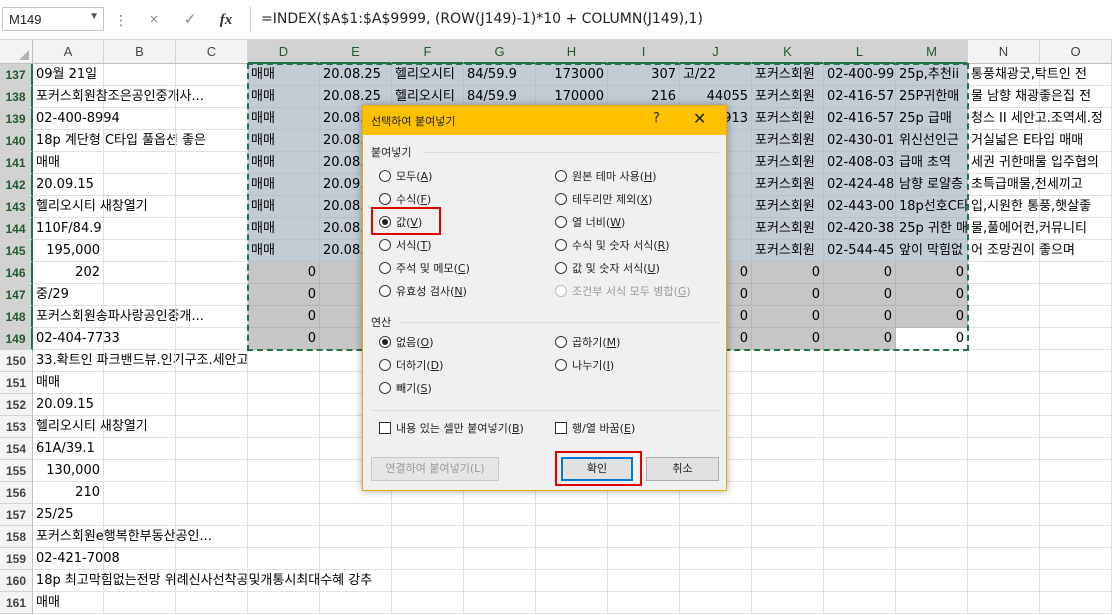 The width and height of the screenshot is (1112, 615). What do you see at coordinates (16, 471) in the screenshot?
I see `row-header: 155` at bounding box center [16, 471].